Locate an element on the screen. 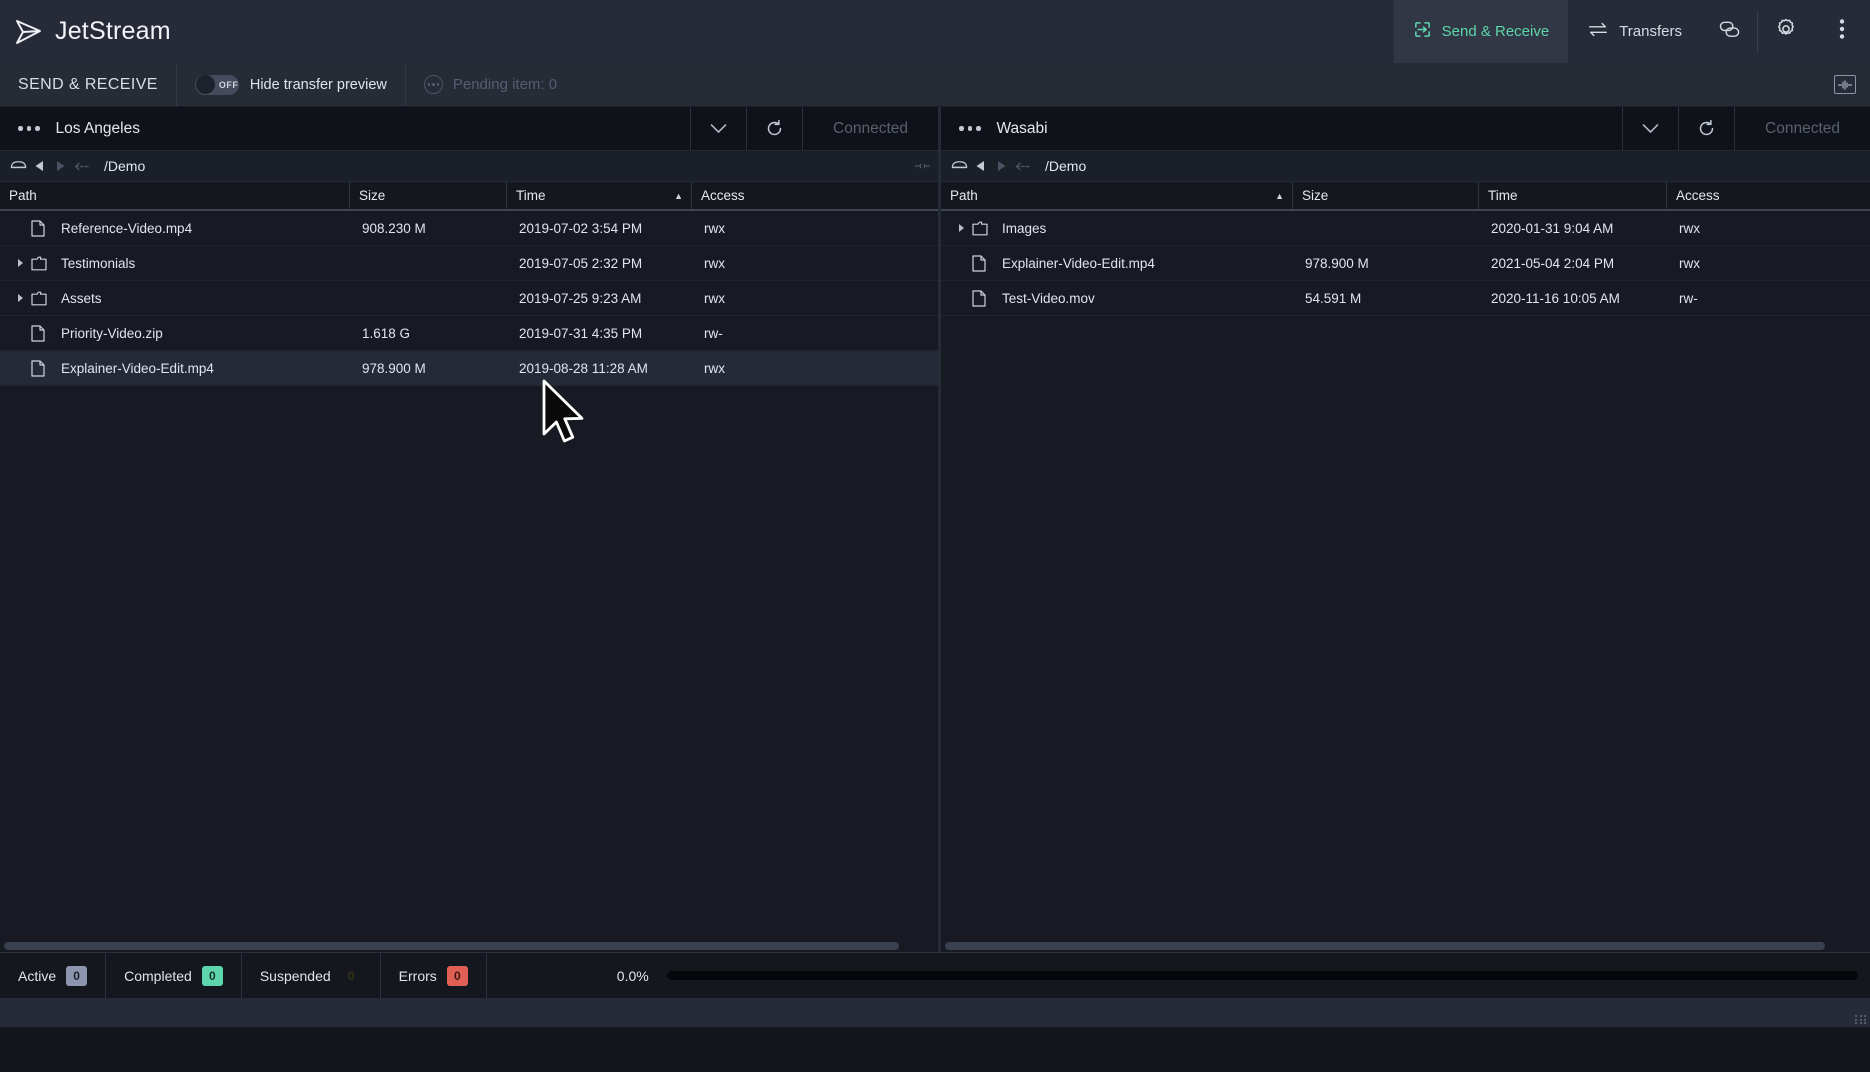  progress-percent-label: 0.0% is located at coordinates (632, 975).